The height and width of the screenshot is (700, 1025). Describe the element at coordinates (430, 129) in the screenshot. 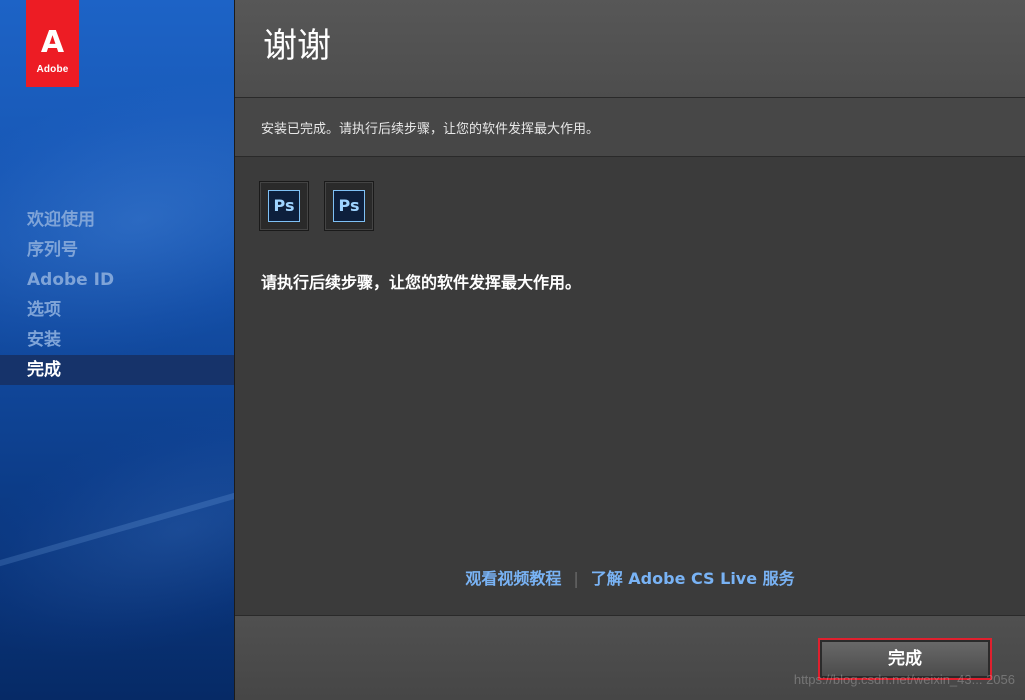

I see `install-complete-message: 安装已完成。请执行后续步骤，让您的软件发挥最大作用。` at that location.